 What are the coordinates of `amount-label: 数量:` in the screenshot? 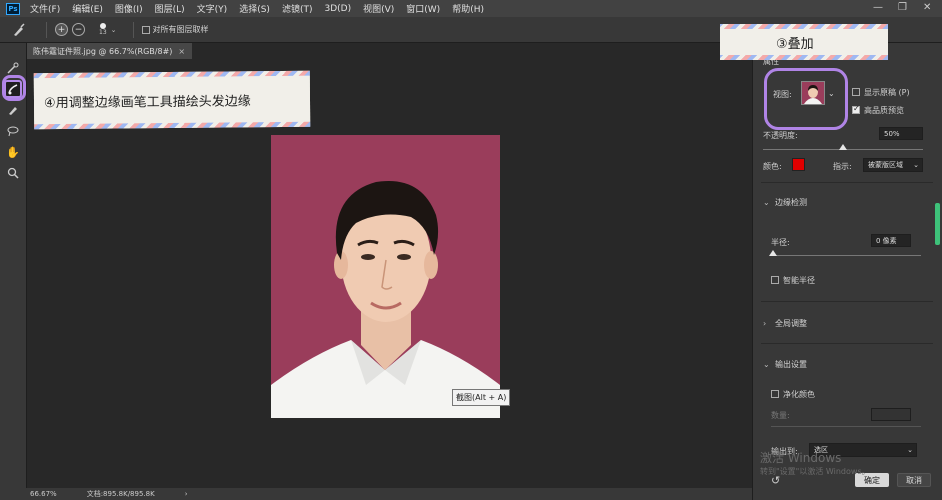 It's located at (780, 415).